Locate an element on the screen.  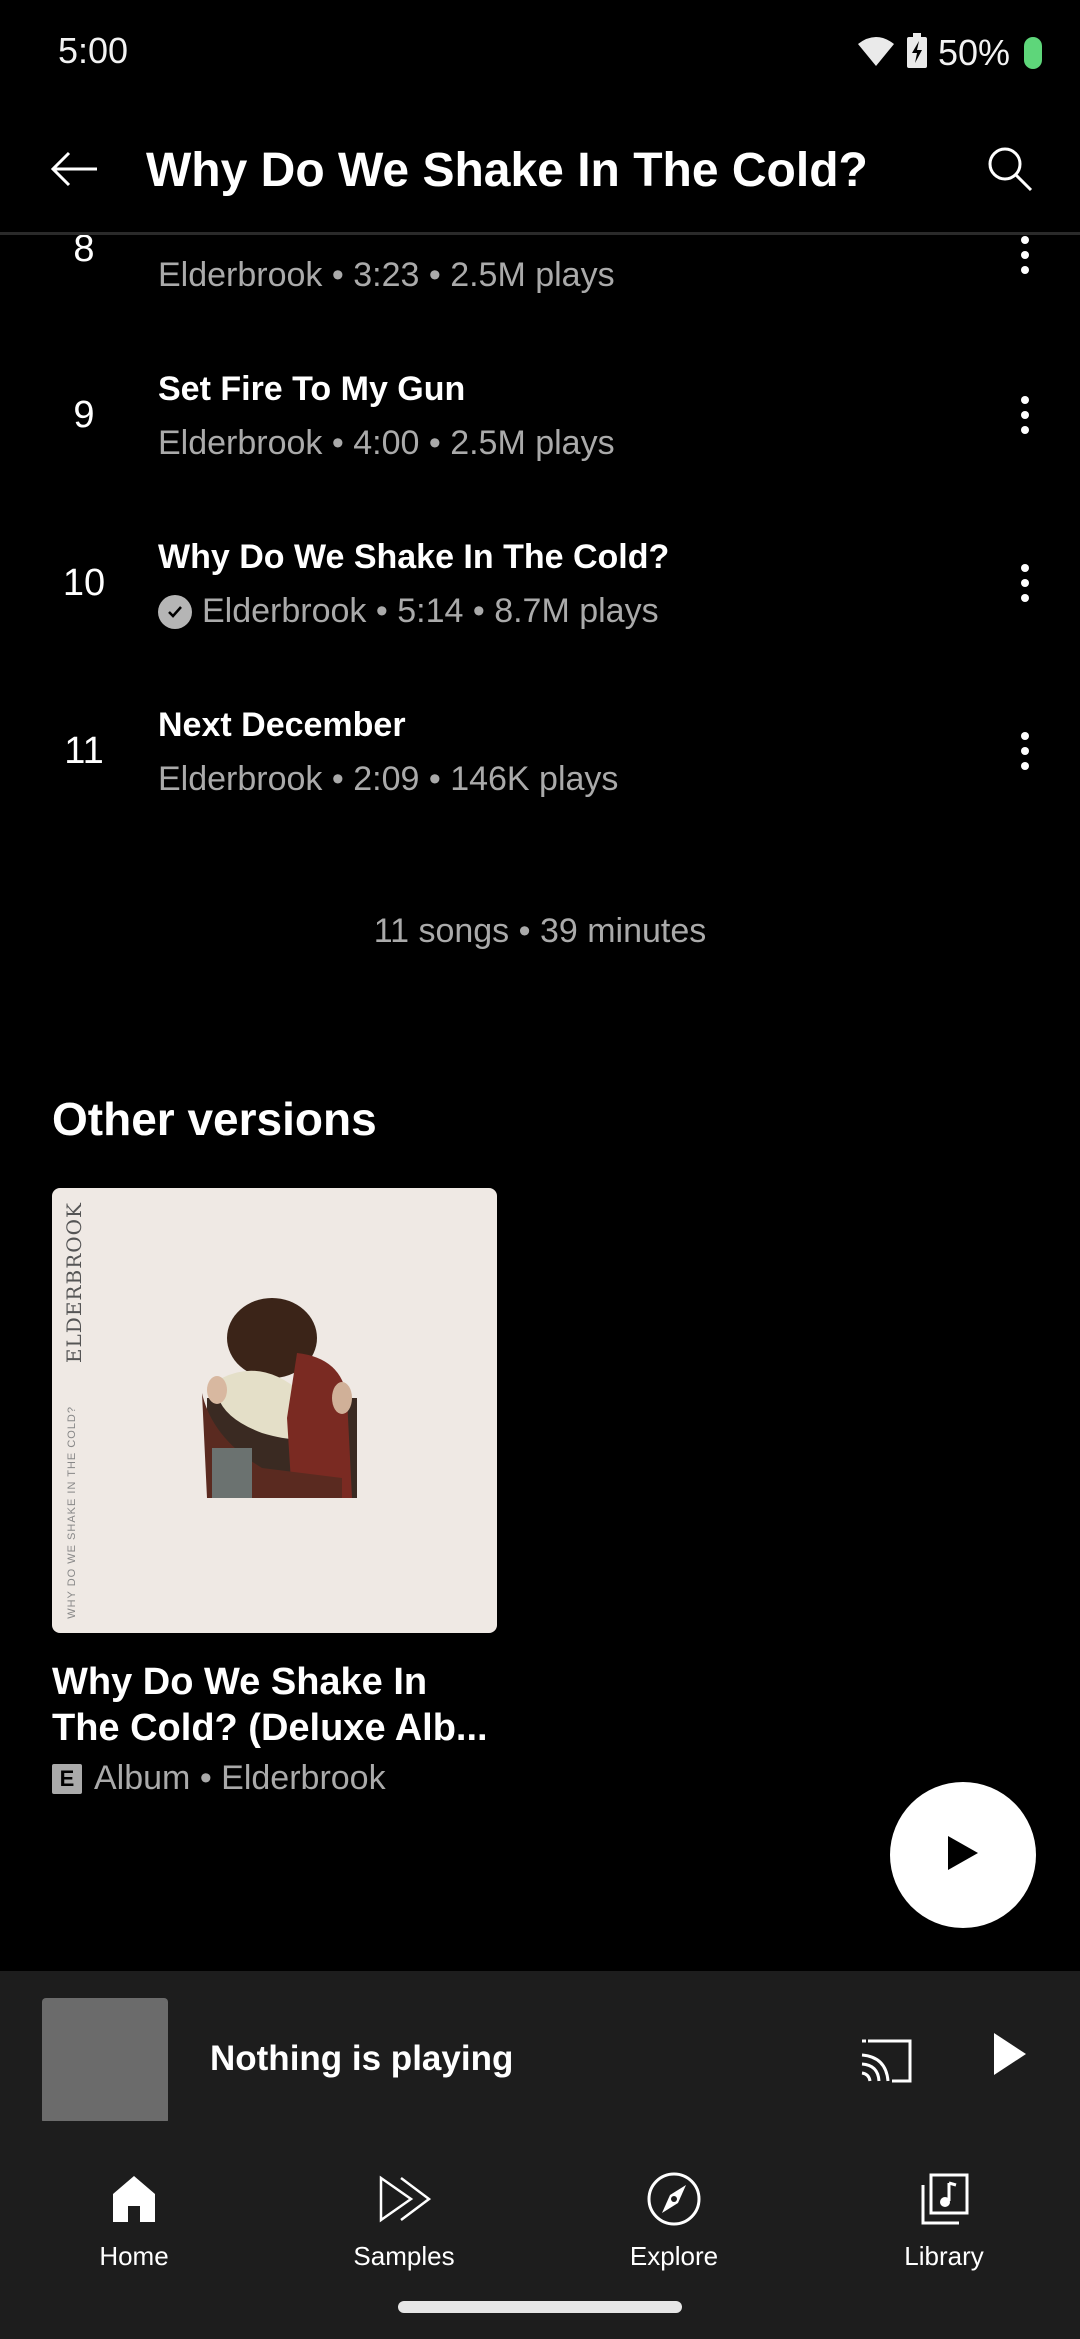
home-icon is located at coordinates (134, 2201).